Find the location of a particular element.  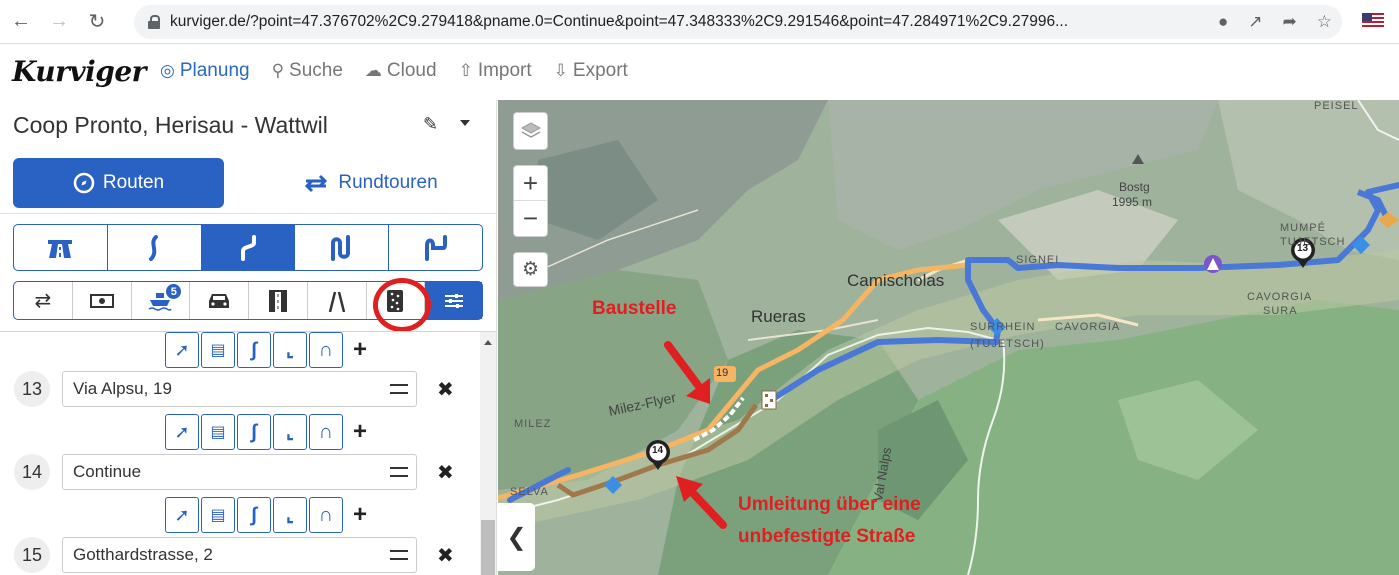

edit-pencil-icon: ✎ is located at coordinates (430, 124).